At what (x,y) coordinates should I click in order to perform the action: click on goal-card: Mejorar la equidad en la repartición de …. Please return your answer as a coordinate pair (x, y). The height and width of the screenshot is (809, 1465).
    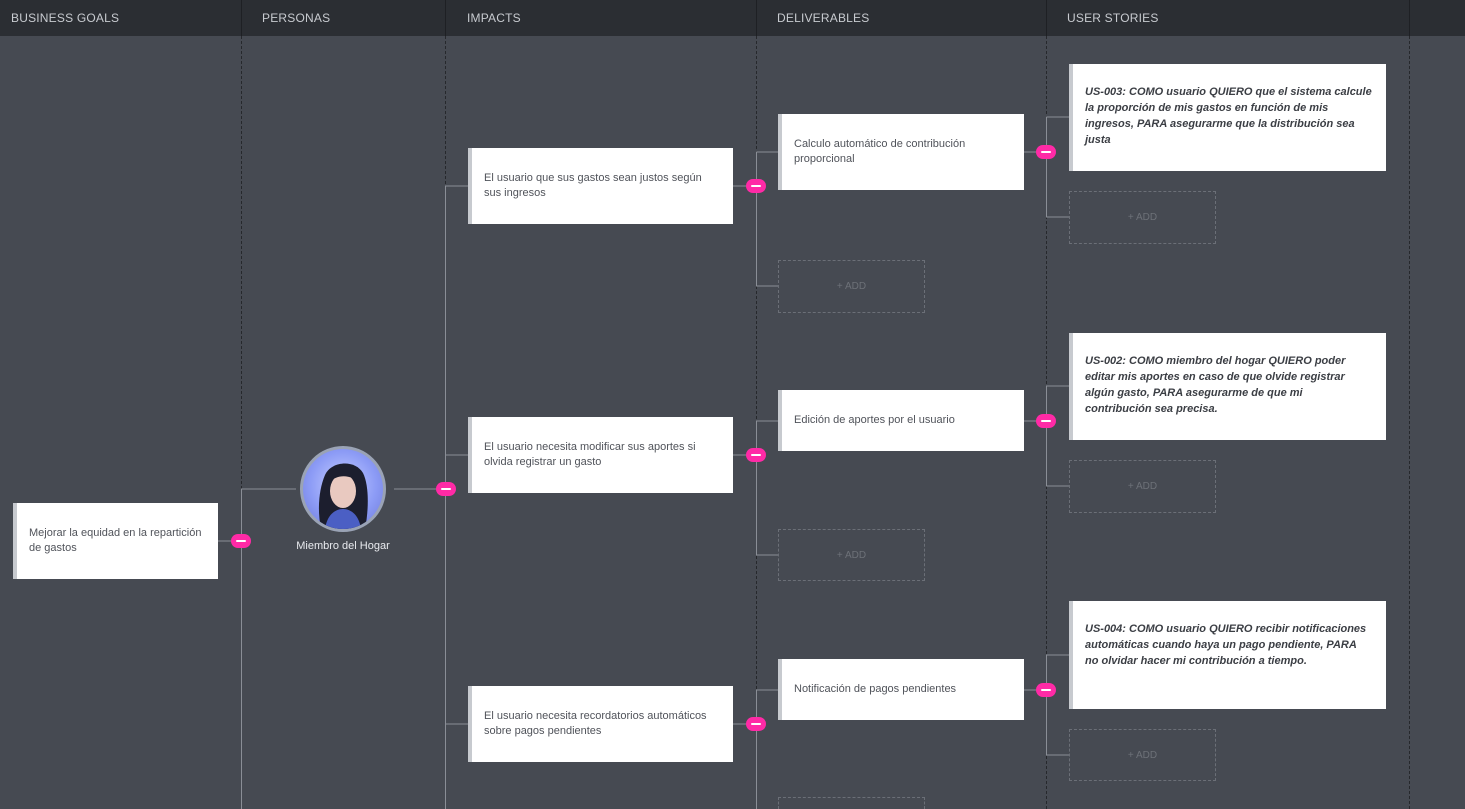
    Looking at the image, I should click on (115, 541).